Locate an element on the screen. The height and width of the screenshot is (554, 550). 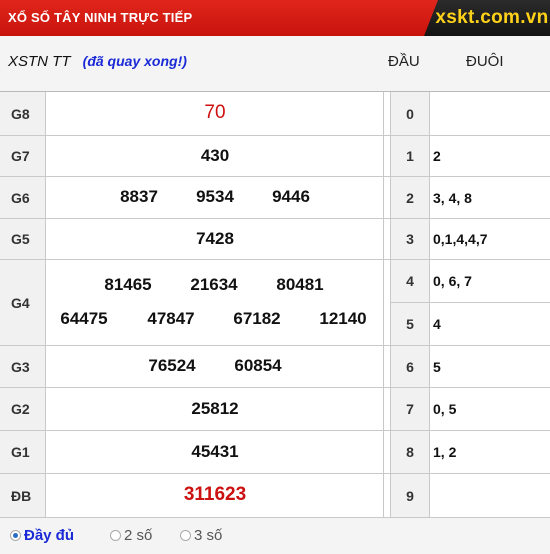
draw-info: XSTN TT (đã quay xong!) is located at coordinates (97, 61).